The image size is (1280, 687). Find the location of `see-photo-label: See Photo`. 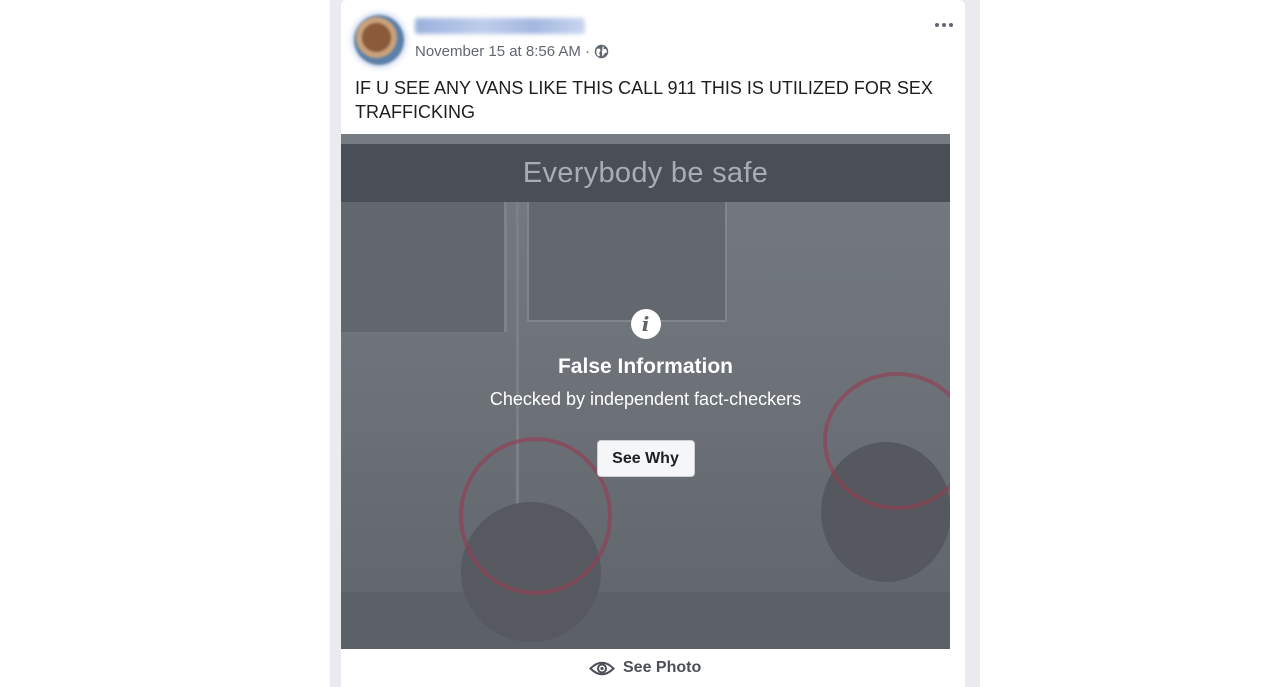

see-photo-label: See Photo is located at coordinates (662, 667).